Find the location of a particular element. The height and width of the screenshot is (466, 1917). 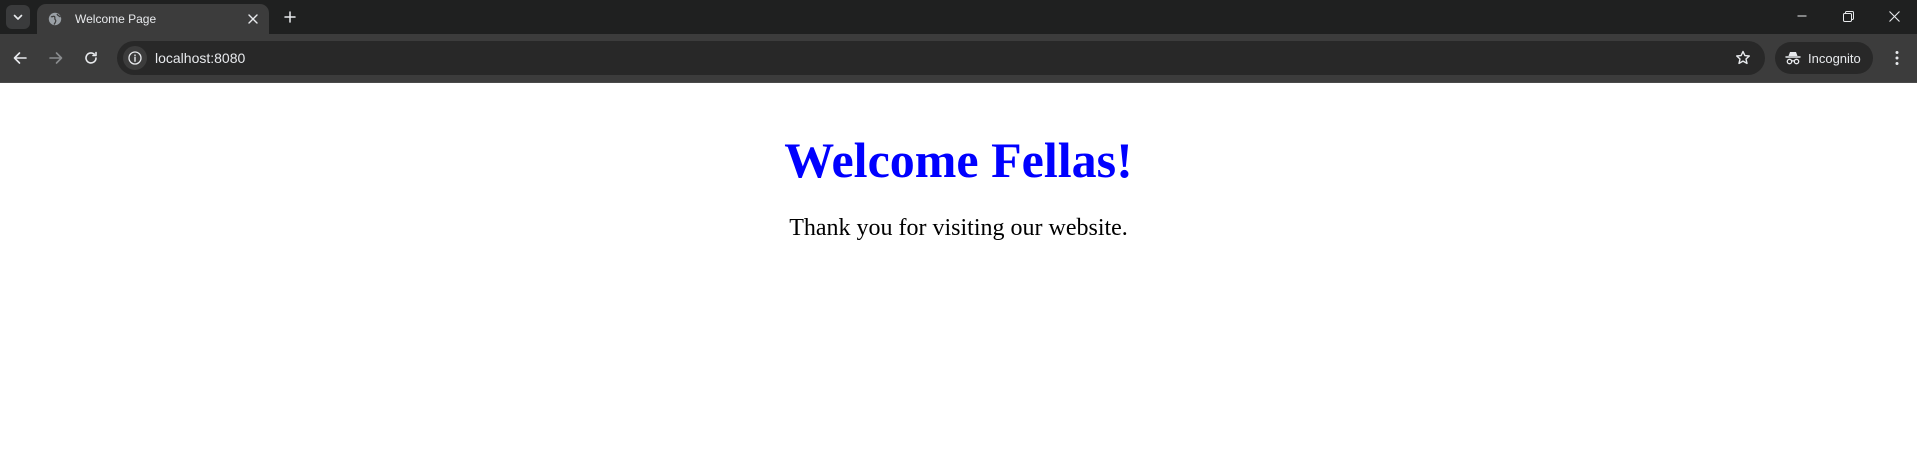

address-bar: localhost:8080 is located at coordinates (941, 58).